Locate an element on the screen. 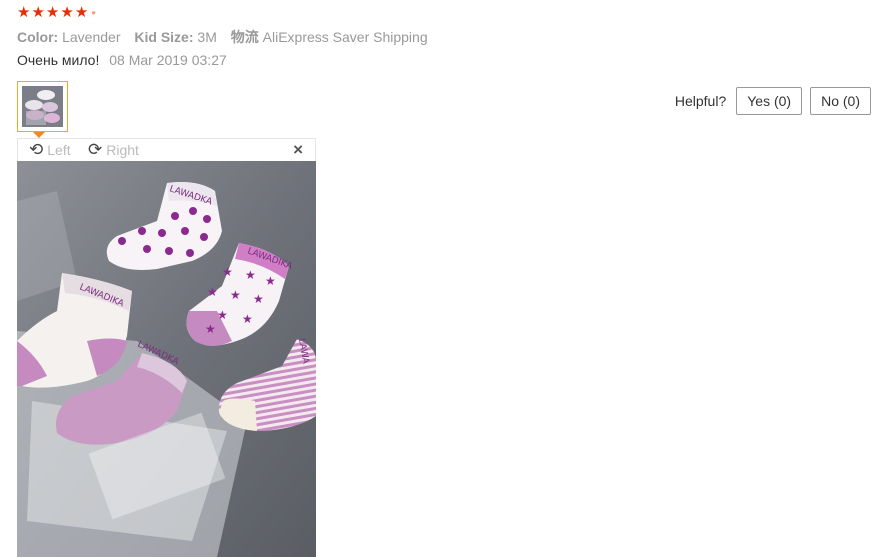 The height and width of the screenshot is (557, 880). rotate-right-icon: ⟳ is located at coordinates (95, 149).